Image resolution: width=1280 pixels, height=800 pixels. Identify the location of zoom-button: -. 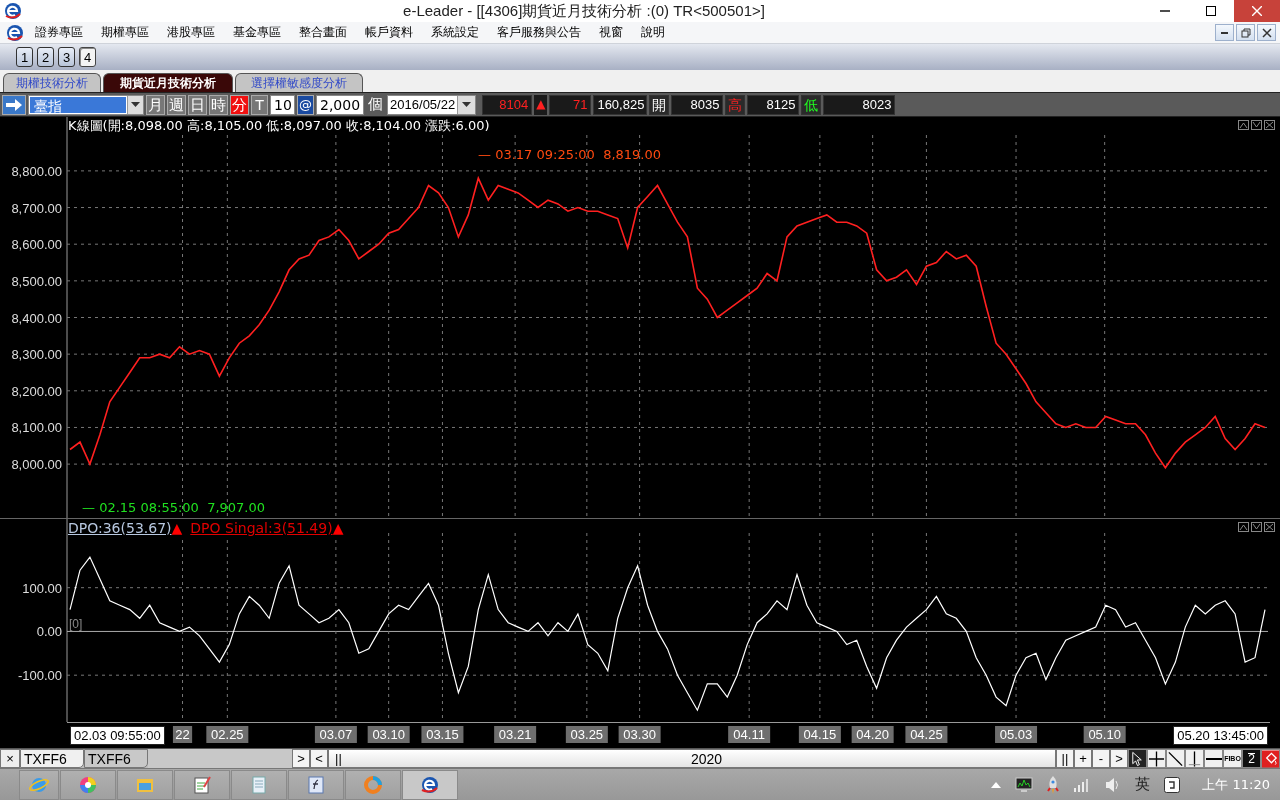
(1101, 758).